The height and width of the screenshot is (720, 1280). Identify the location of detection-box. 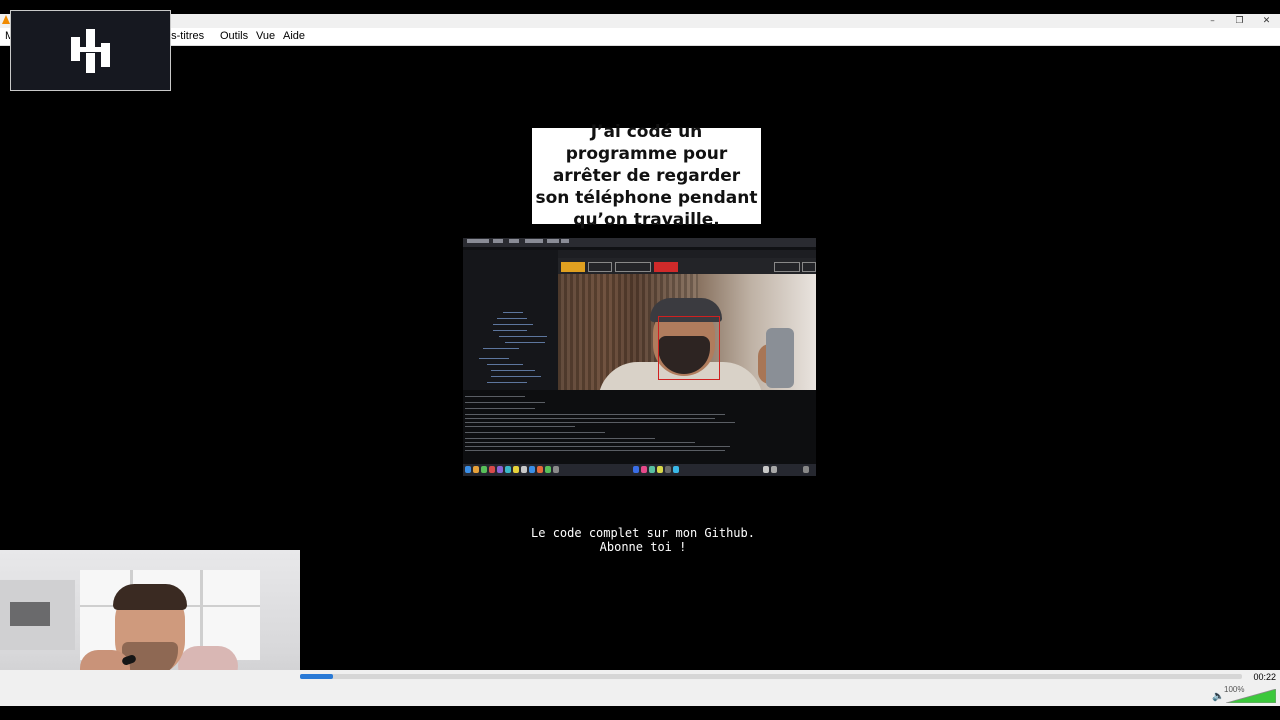
(689, 348).